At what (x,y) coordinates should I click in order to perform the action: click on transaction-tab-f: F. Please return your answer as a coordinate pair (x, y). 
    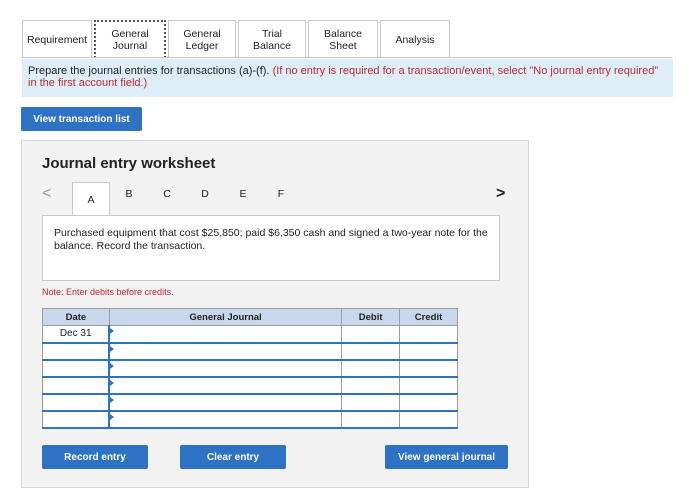
    Looking at the image, I should click on (281, 194).